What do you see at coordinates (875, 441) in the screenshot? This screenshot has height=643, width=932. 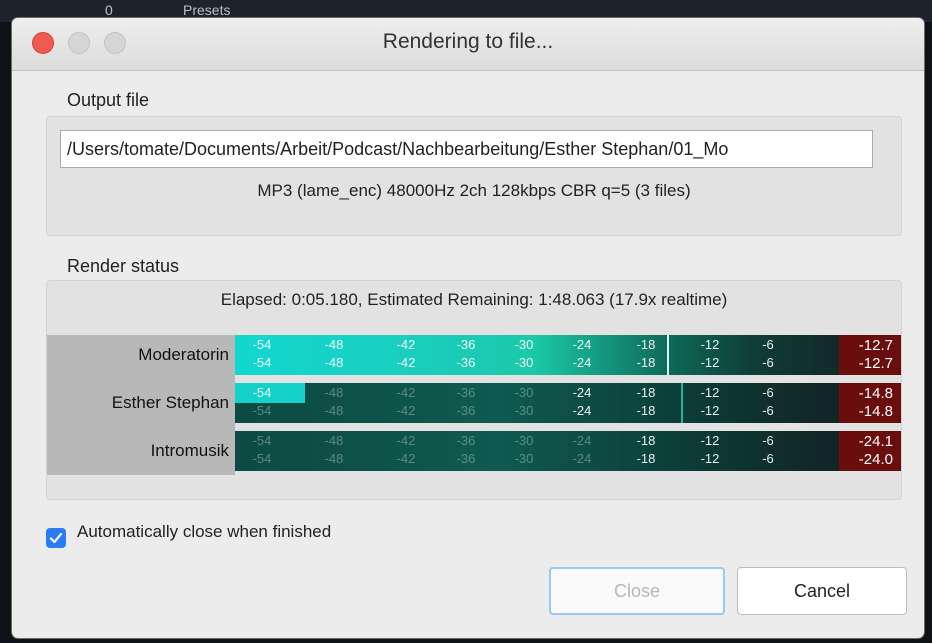 I see `peak-left-value: -24.1` at bounding box center [875, 441].